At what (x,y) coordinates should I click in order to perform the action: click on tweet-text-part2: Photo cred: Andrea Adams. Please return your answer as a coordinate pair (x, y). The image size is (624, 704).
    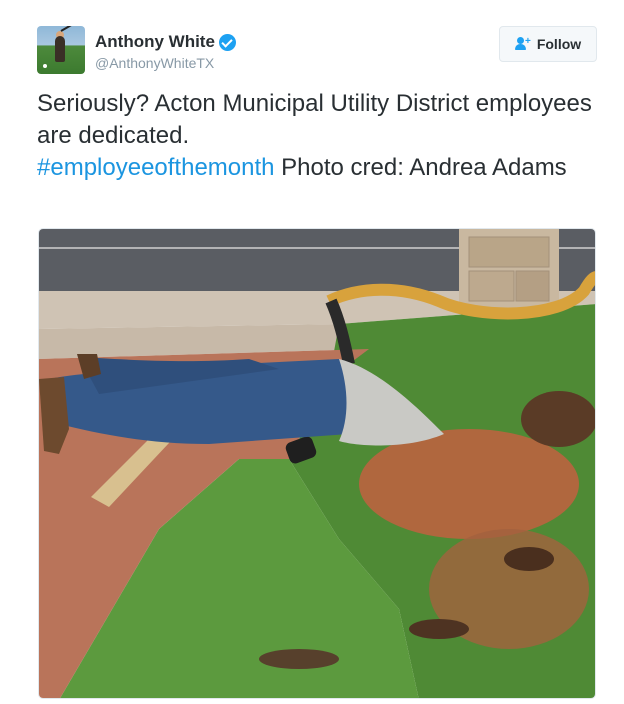
    Looking at the image, I should click on (420, 167).